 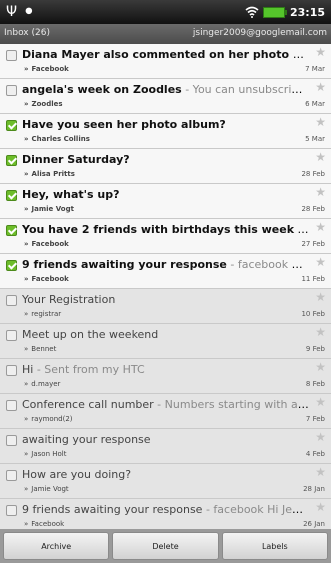 I want to click on android-icon: ⚫, so click(x=29, y=12).